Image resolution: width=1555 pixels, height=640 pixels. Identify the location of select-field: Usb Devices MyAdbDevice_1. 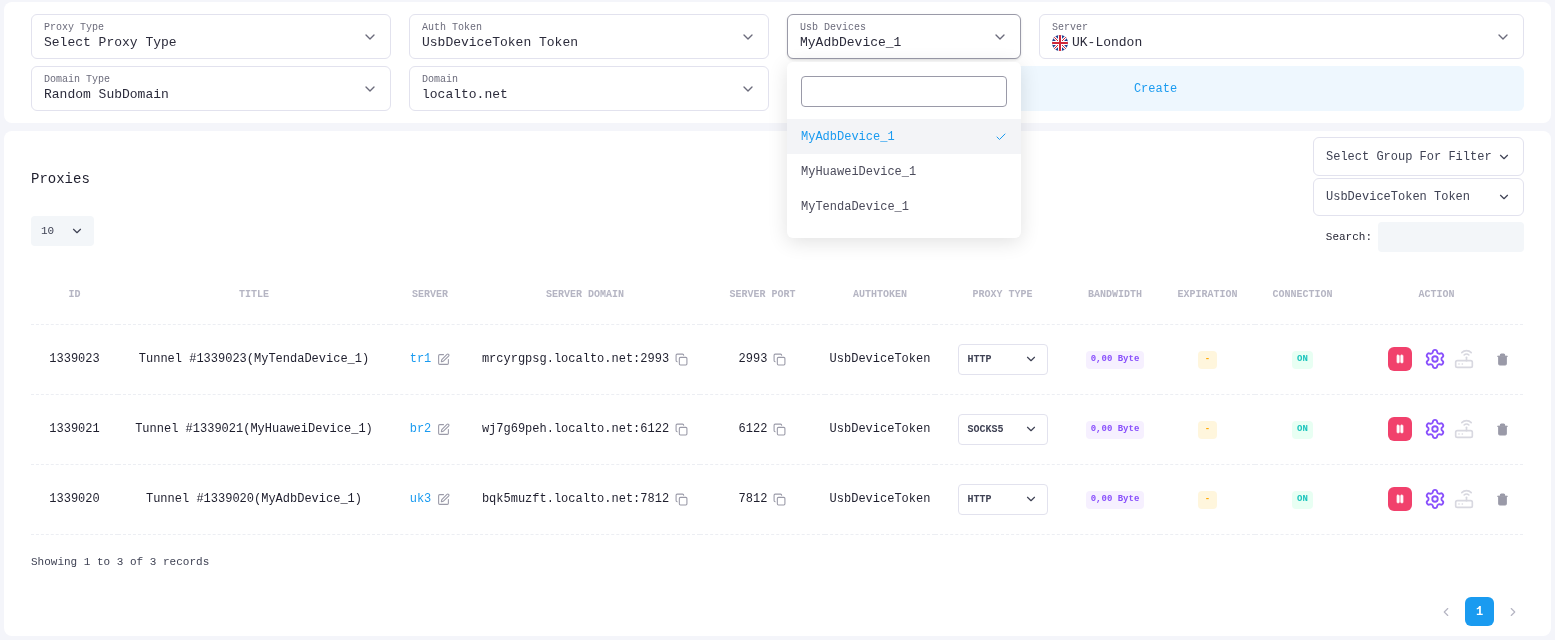
(904, 36).